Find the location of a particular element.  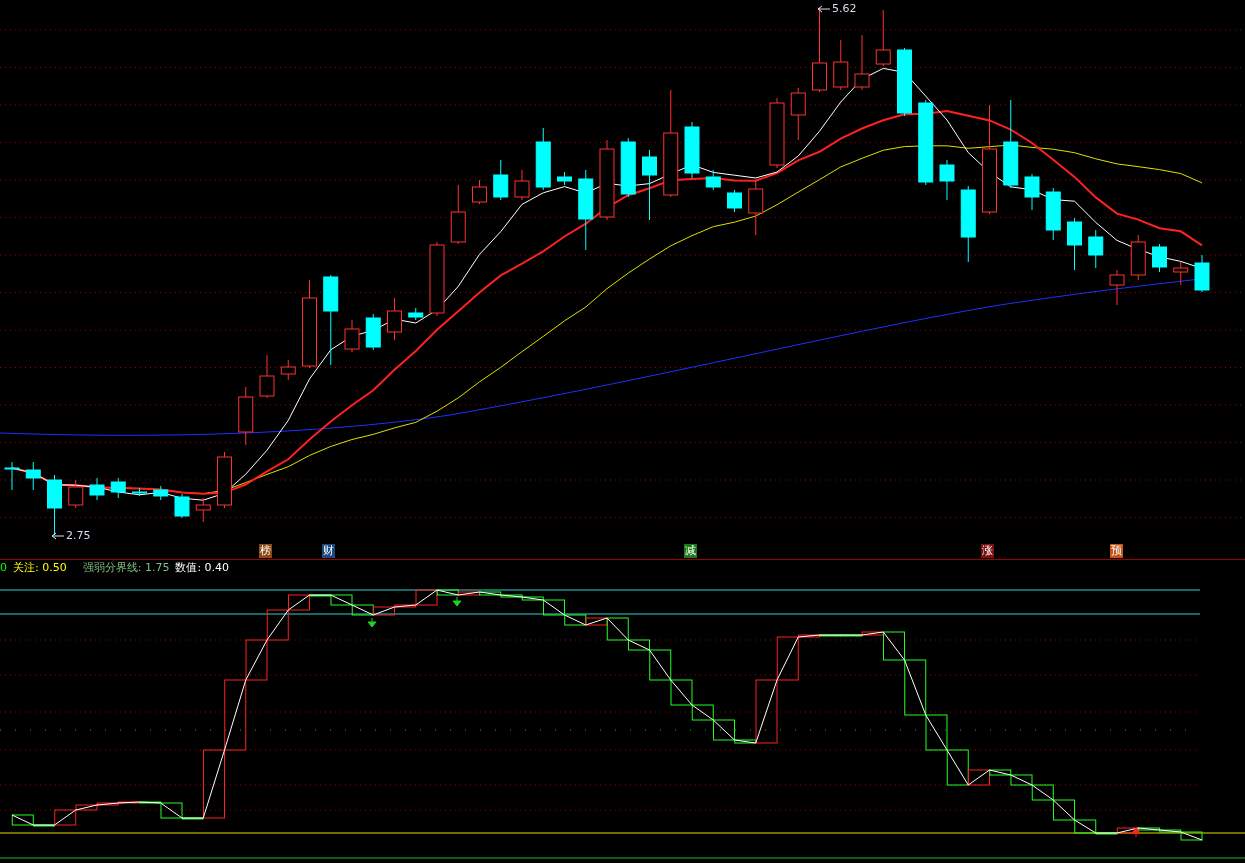

signal-marker: 榜 is located at coordinates (265, 551).